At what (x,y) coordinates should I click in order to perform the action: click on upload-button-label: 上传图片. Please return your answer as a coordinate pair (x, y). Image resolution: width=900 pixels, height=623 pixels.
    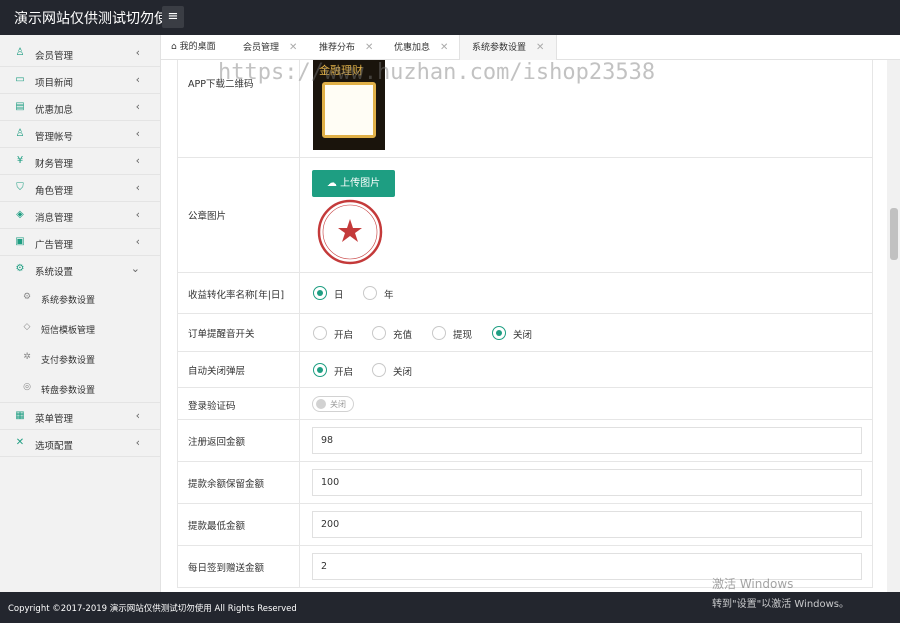
    Looking at the image, I should click on (360, 183).